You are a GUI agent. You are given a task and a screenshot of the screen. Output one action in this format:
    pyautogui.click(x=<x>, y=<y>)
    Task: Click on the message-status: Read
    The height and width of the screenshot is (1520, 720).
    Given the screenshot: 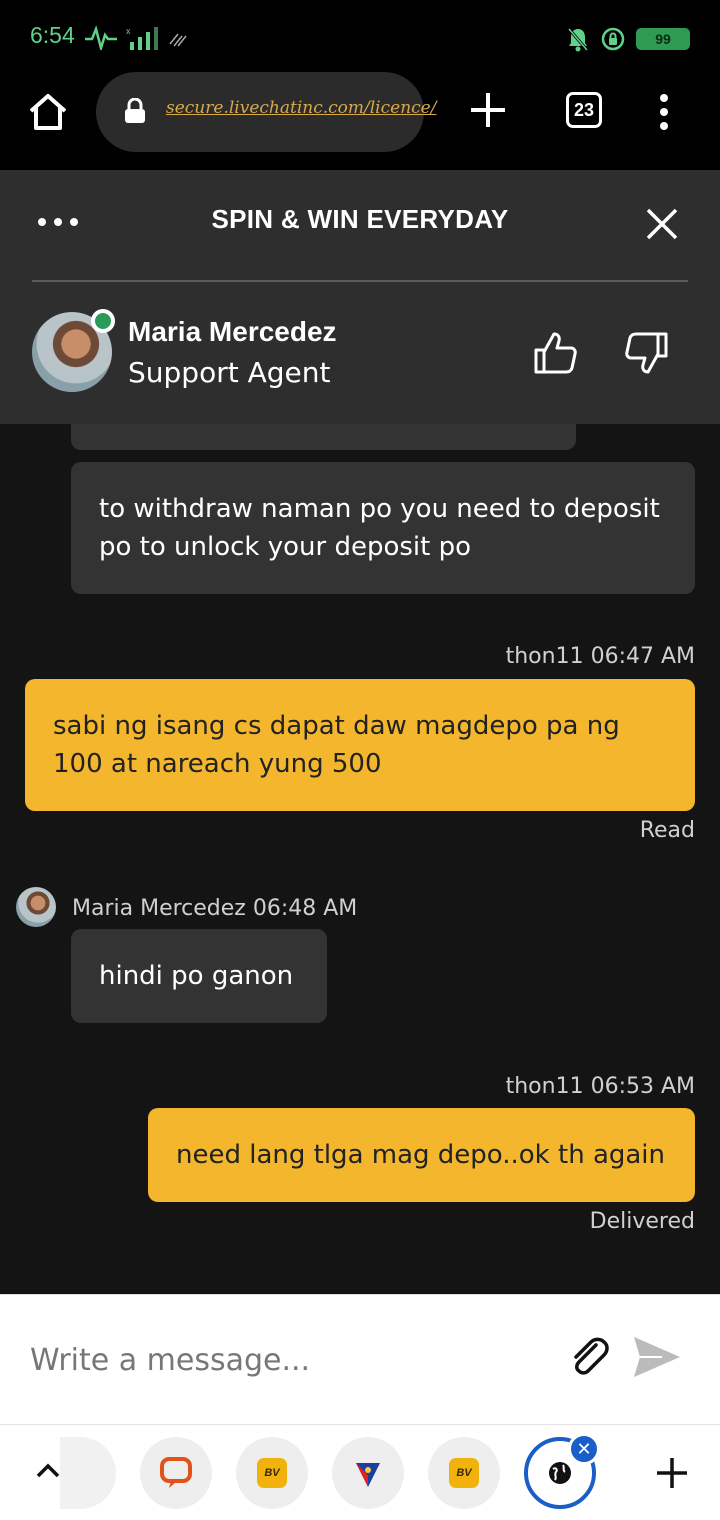 What is the action you would take?
    pyautogui.click(x=667, y=830)
    